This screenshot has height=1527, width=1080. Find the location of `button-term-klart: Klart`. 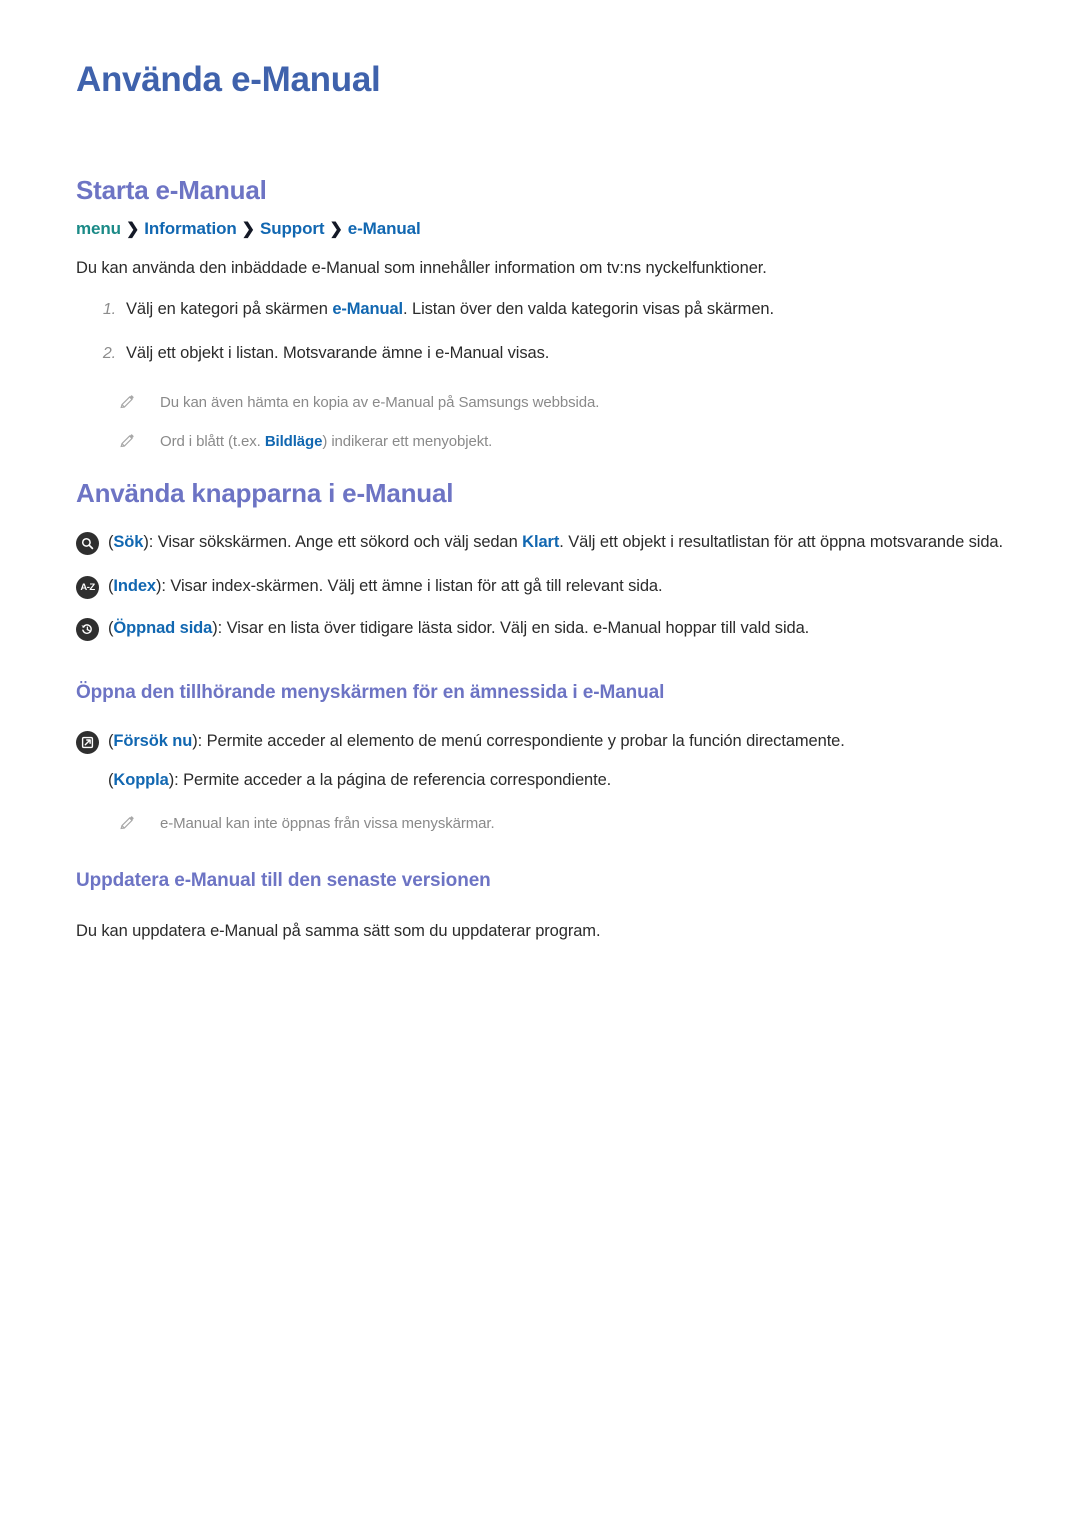

button-term-klart: Klart is located at coordinates (540, 542).